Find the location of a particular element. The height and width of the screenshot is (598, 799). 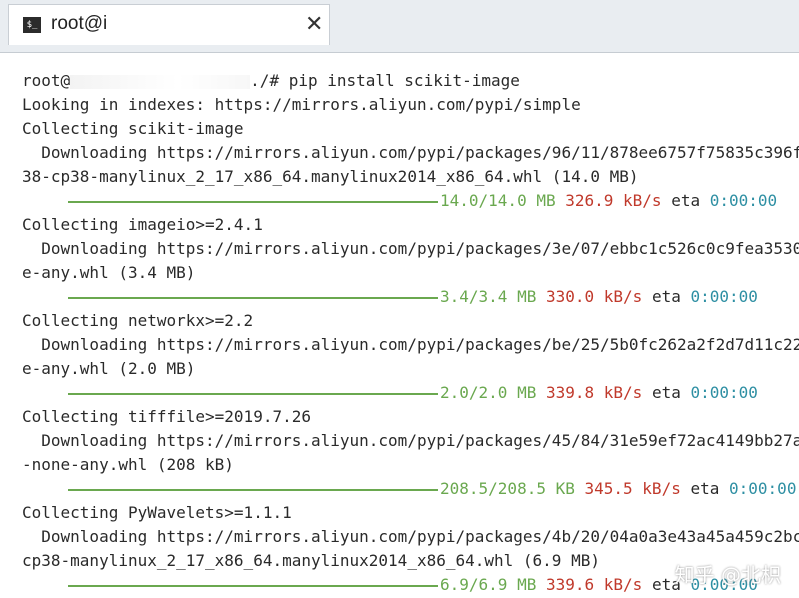

progress-row: 6.9/6.9 MB 339.6 kB/s eta 0:00:00 is located at coordinates (413, 585).